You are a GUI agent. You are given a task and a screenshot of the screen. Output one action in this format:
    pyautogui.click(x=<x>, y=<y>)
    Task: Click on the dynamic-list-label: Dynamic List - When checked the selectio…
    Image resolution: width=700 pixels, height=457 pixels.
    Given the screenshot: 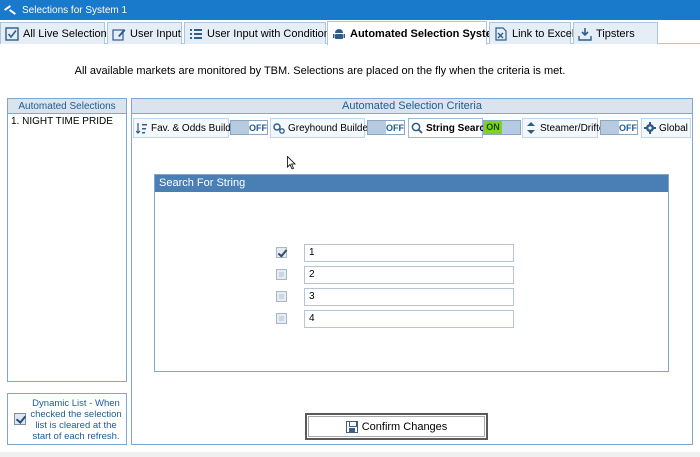 What is the action you would take?
    pyautogui.click(x=76, y=420)
    